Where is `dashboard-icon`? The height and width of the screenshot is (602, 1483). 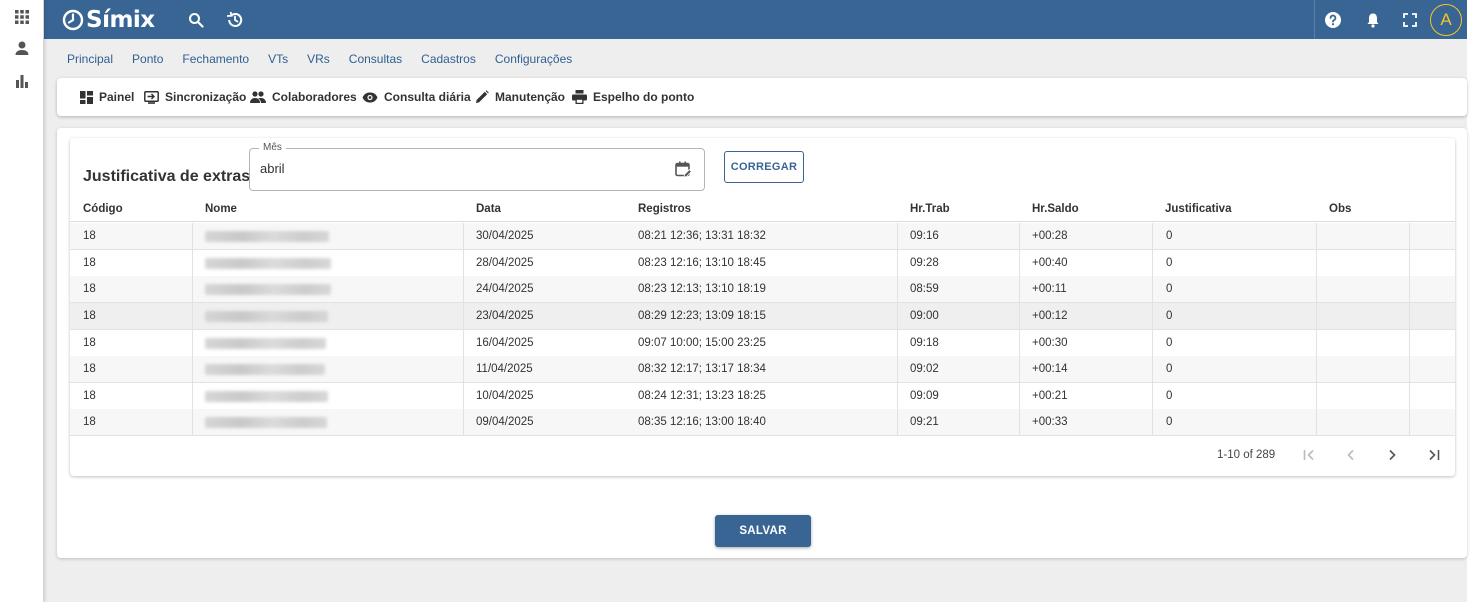 dashboard-icon is located at coordinates (86, 97).